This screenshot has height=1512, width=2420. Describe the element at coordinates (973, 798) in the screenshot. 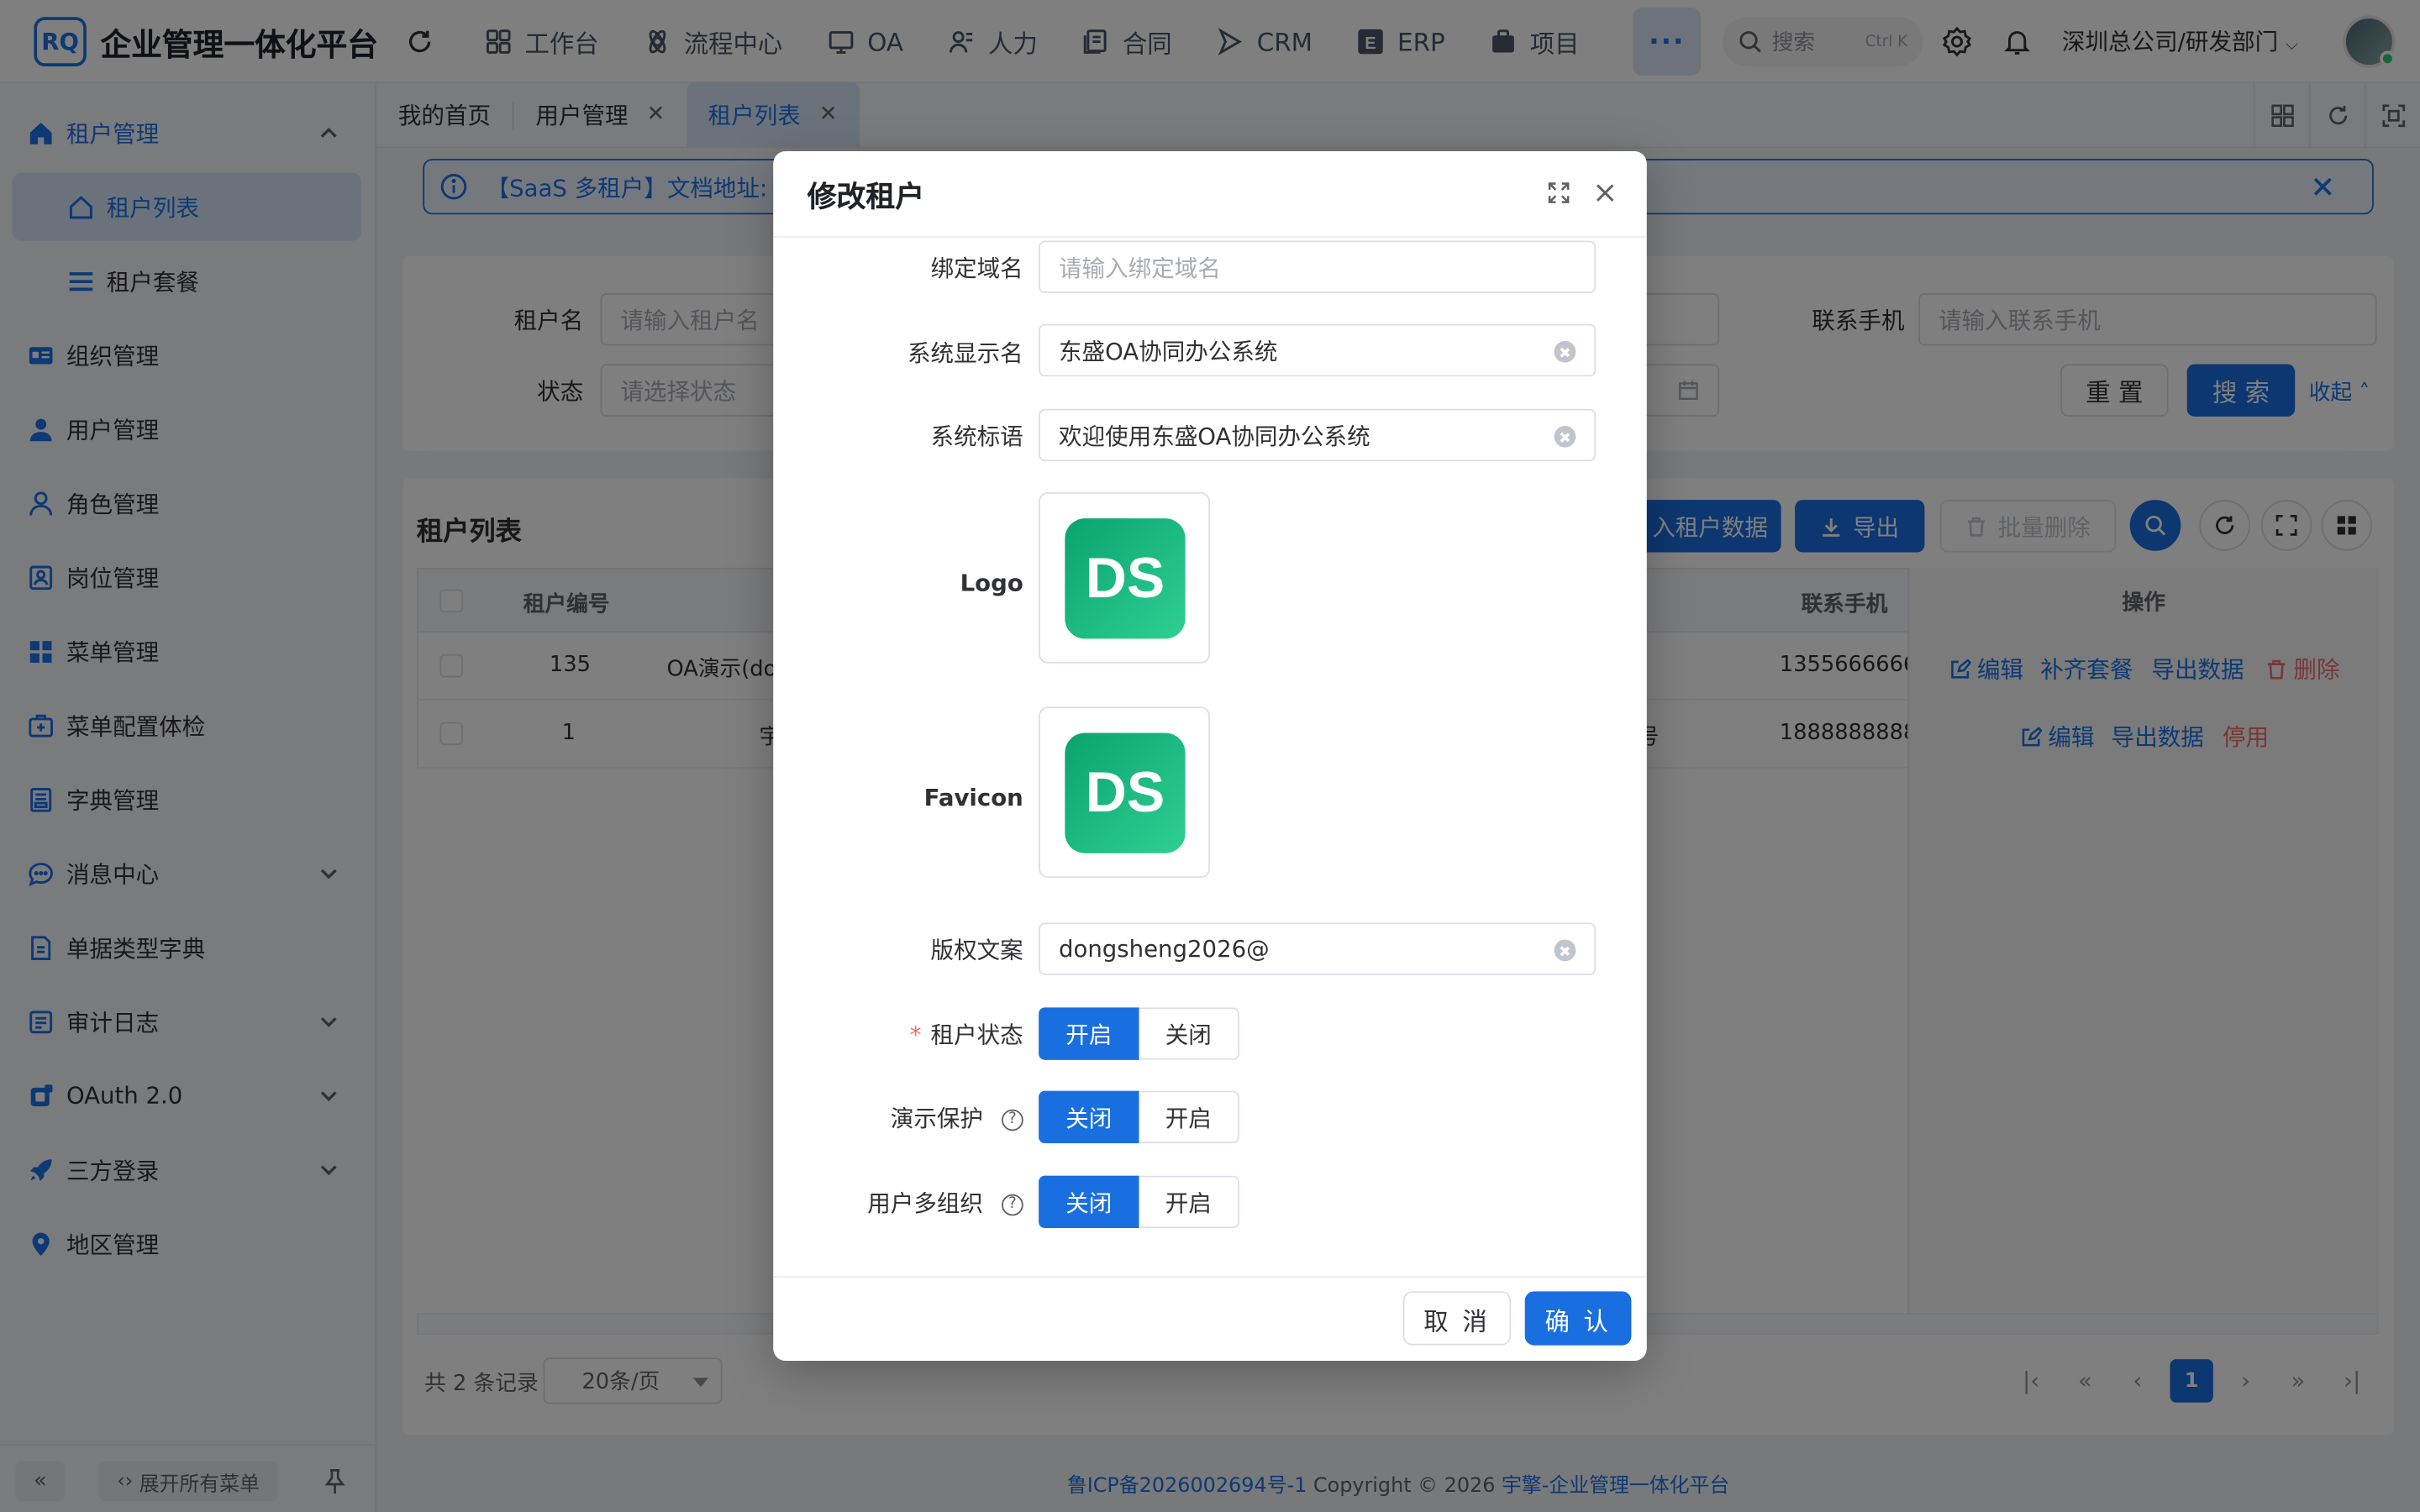

I see `favicon-label: Favicon` at that location.